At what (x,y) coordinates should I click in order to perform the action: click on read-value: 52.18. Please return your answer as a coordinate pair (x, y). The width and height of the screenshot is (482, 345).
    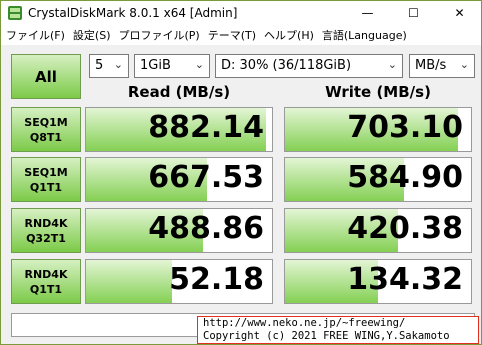
    Looking at the image, I should click on (216, 279).